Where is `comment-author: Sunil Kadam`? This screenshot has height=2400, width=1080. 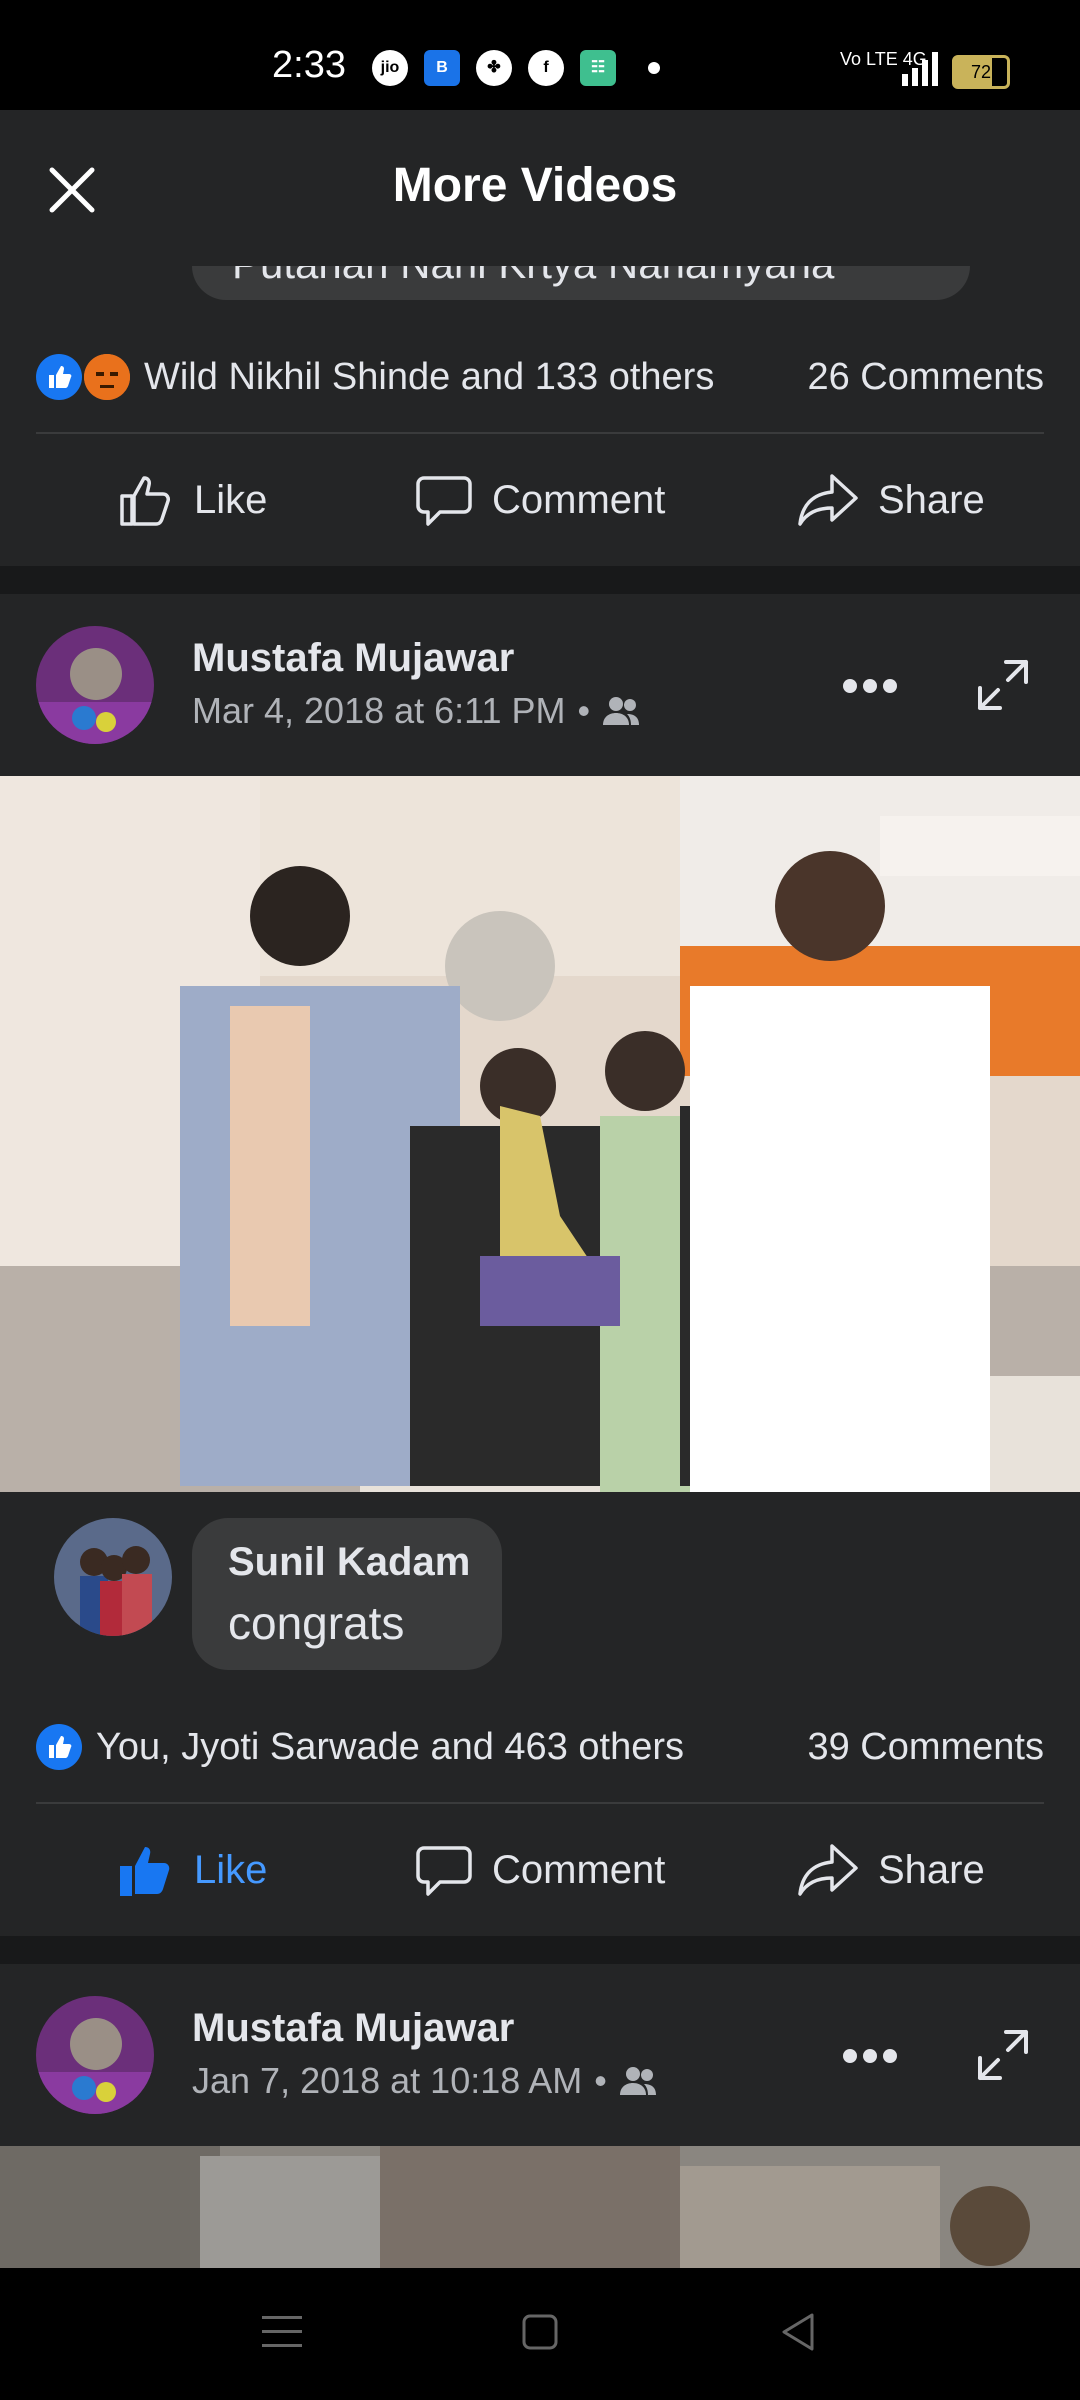
comment-author: Sunil Kadam is located at coordinates (349, 1562).